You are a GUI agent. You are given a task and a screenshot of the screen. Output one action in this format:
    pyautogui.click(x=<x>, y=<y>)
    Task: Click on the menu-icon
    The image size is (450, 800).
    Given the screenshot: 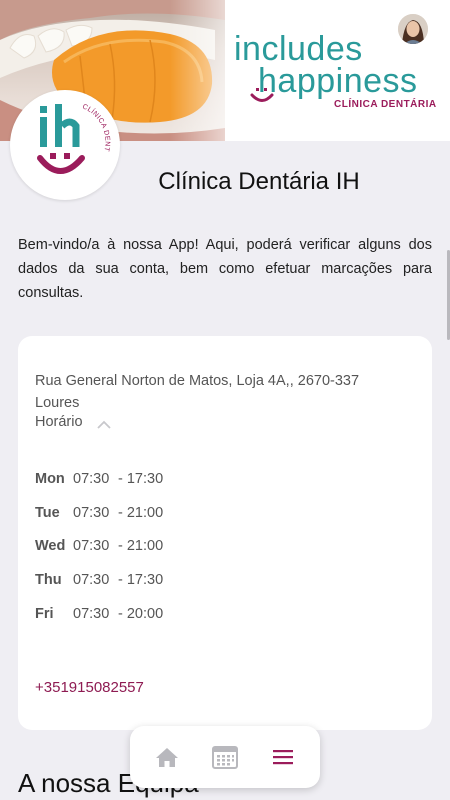 What is the action you would take?
    pyautogui.click(x=283, y=757)
    